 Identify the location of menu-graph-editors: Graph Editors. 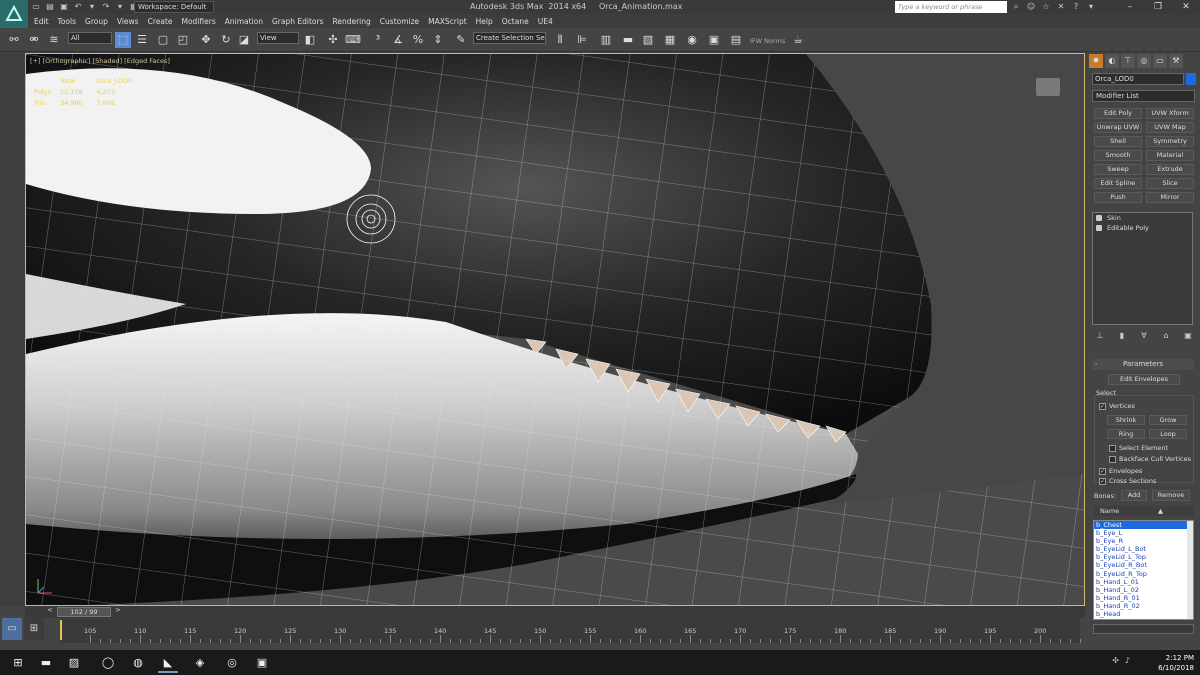
(302, 21).